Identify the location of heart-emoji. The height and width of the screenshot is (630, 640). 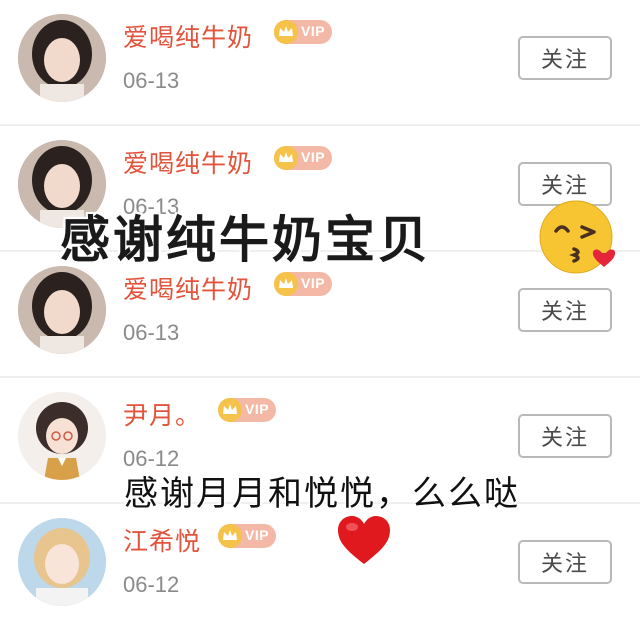
(364, 540).